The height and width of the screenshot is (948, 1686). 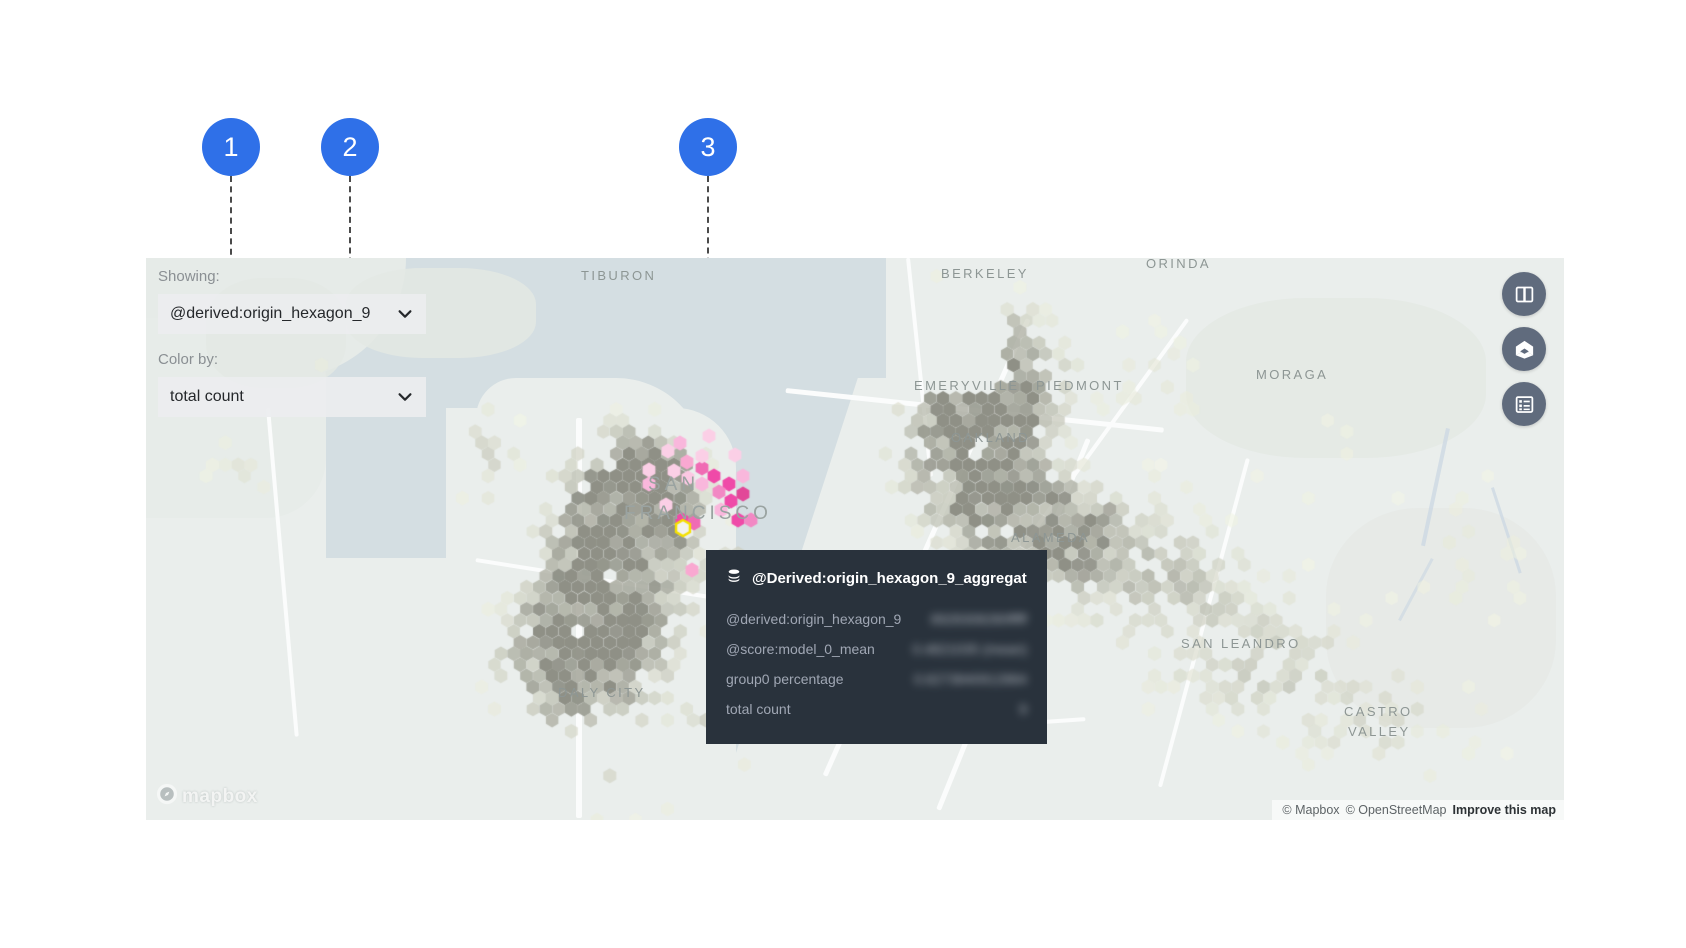 I want to click on layers-stack-icon, so click(x=734, y=578).